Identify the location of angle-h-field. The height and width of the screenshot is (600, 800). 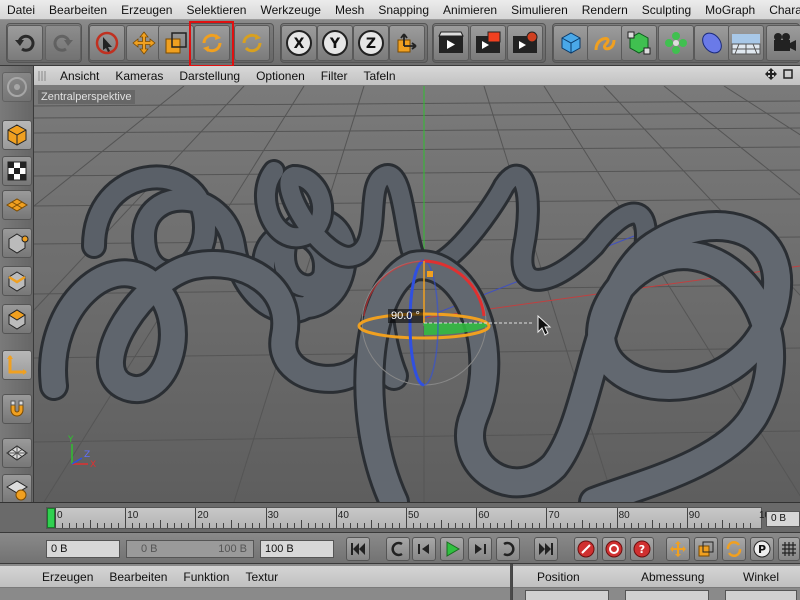
(761, 595).